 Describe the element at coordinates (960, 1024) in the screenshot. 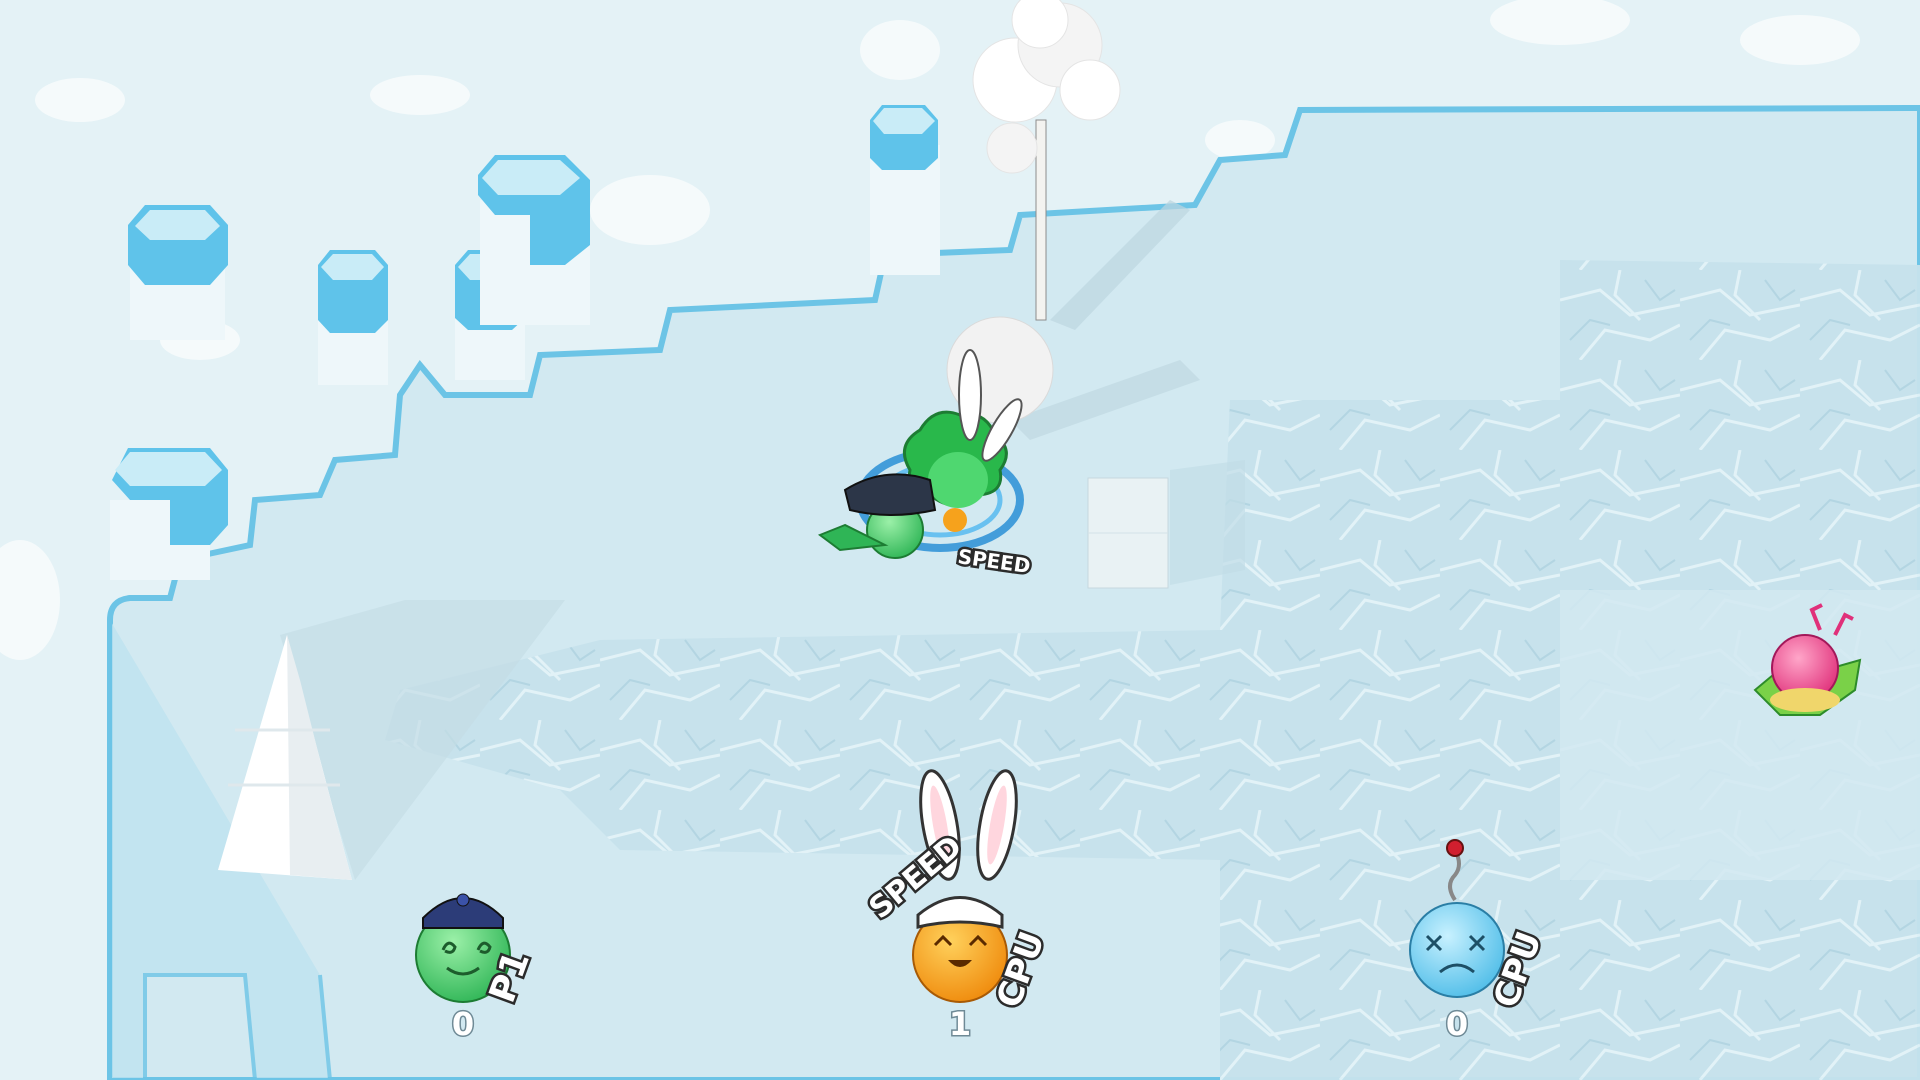

I see `player-score: 1` at that location.